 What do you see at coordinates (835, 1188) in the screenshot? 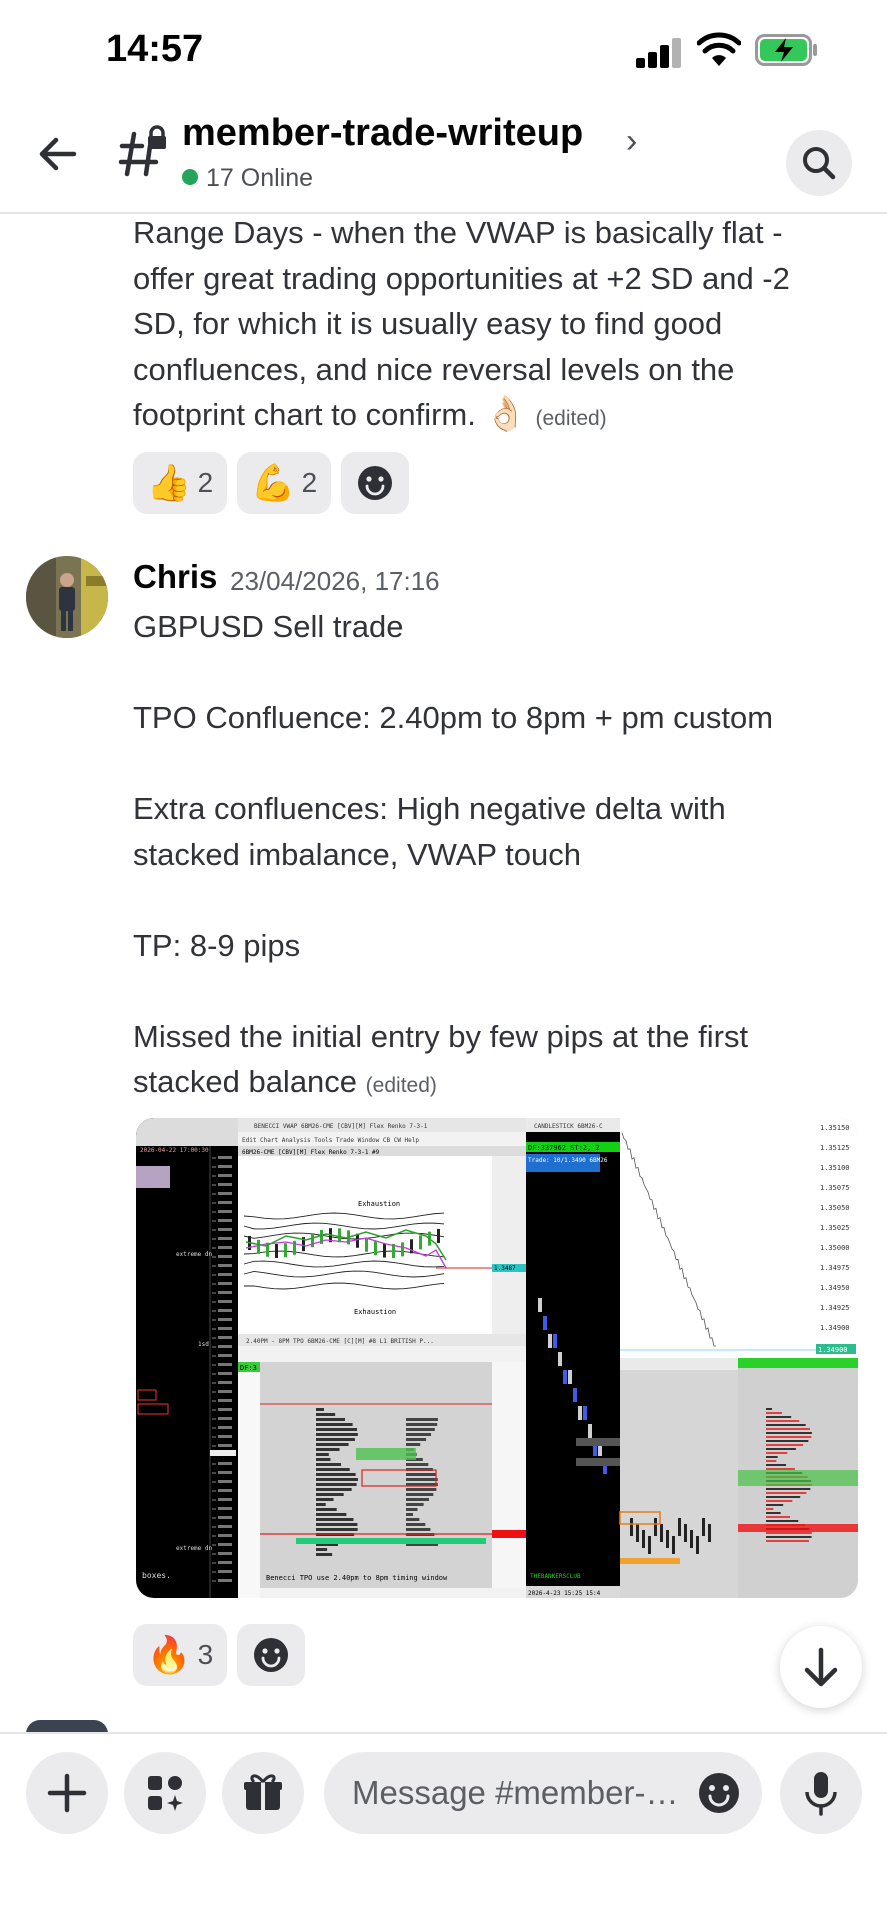
I see `svg-text: 1.35075` at bounding box center [835, 1188].